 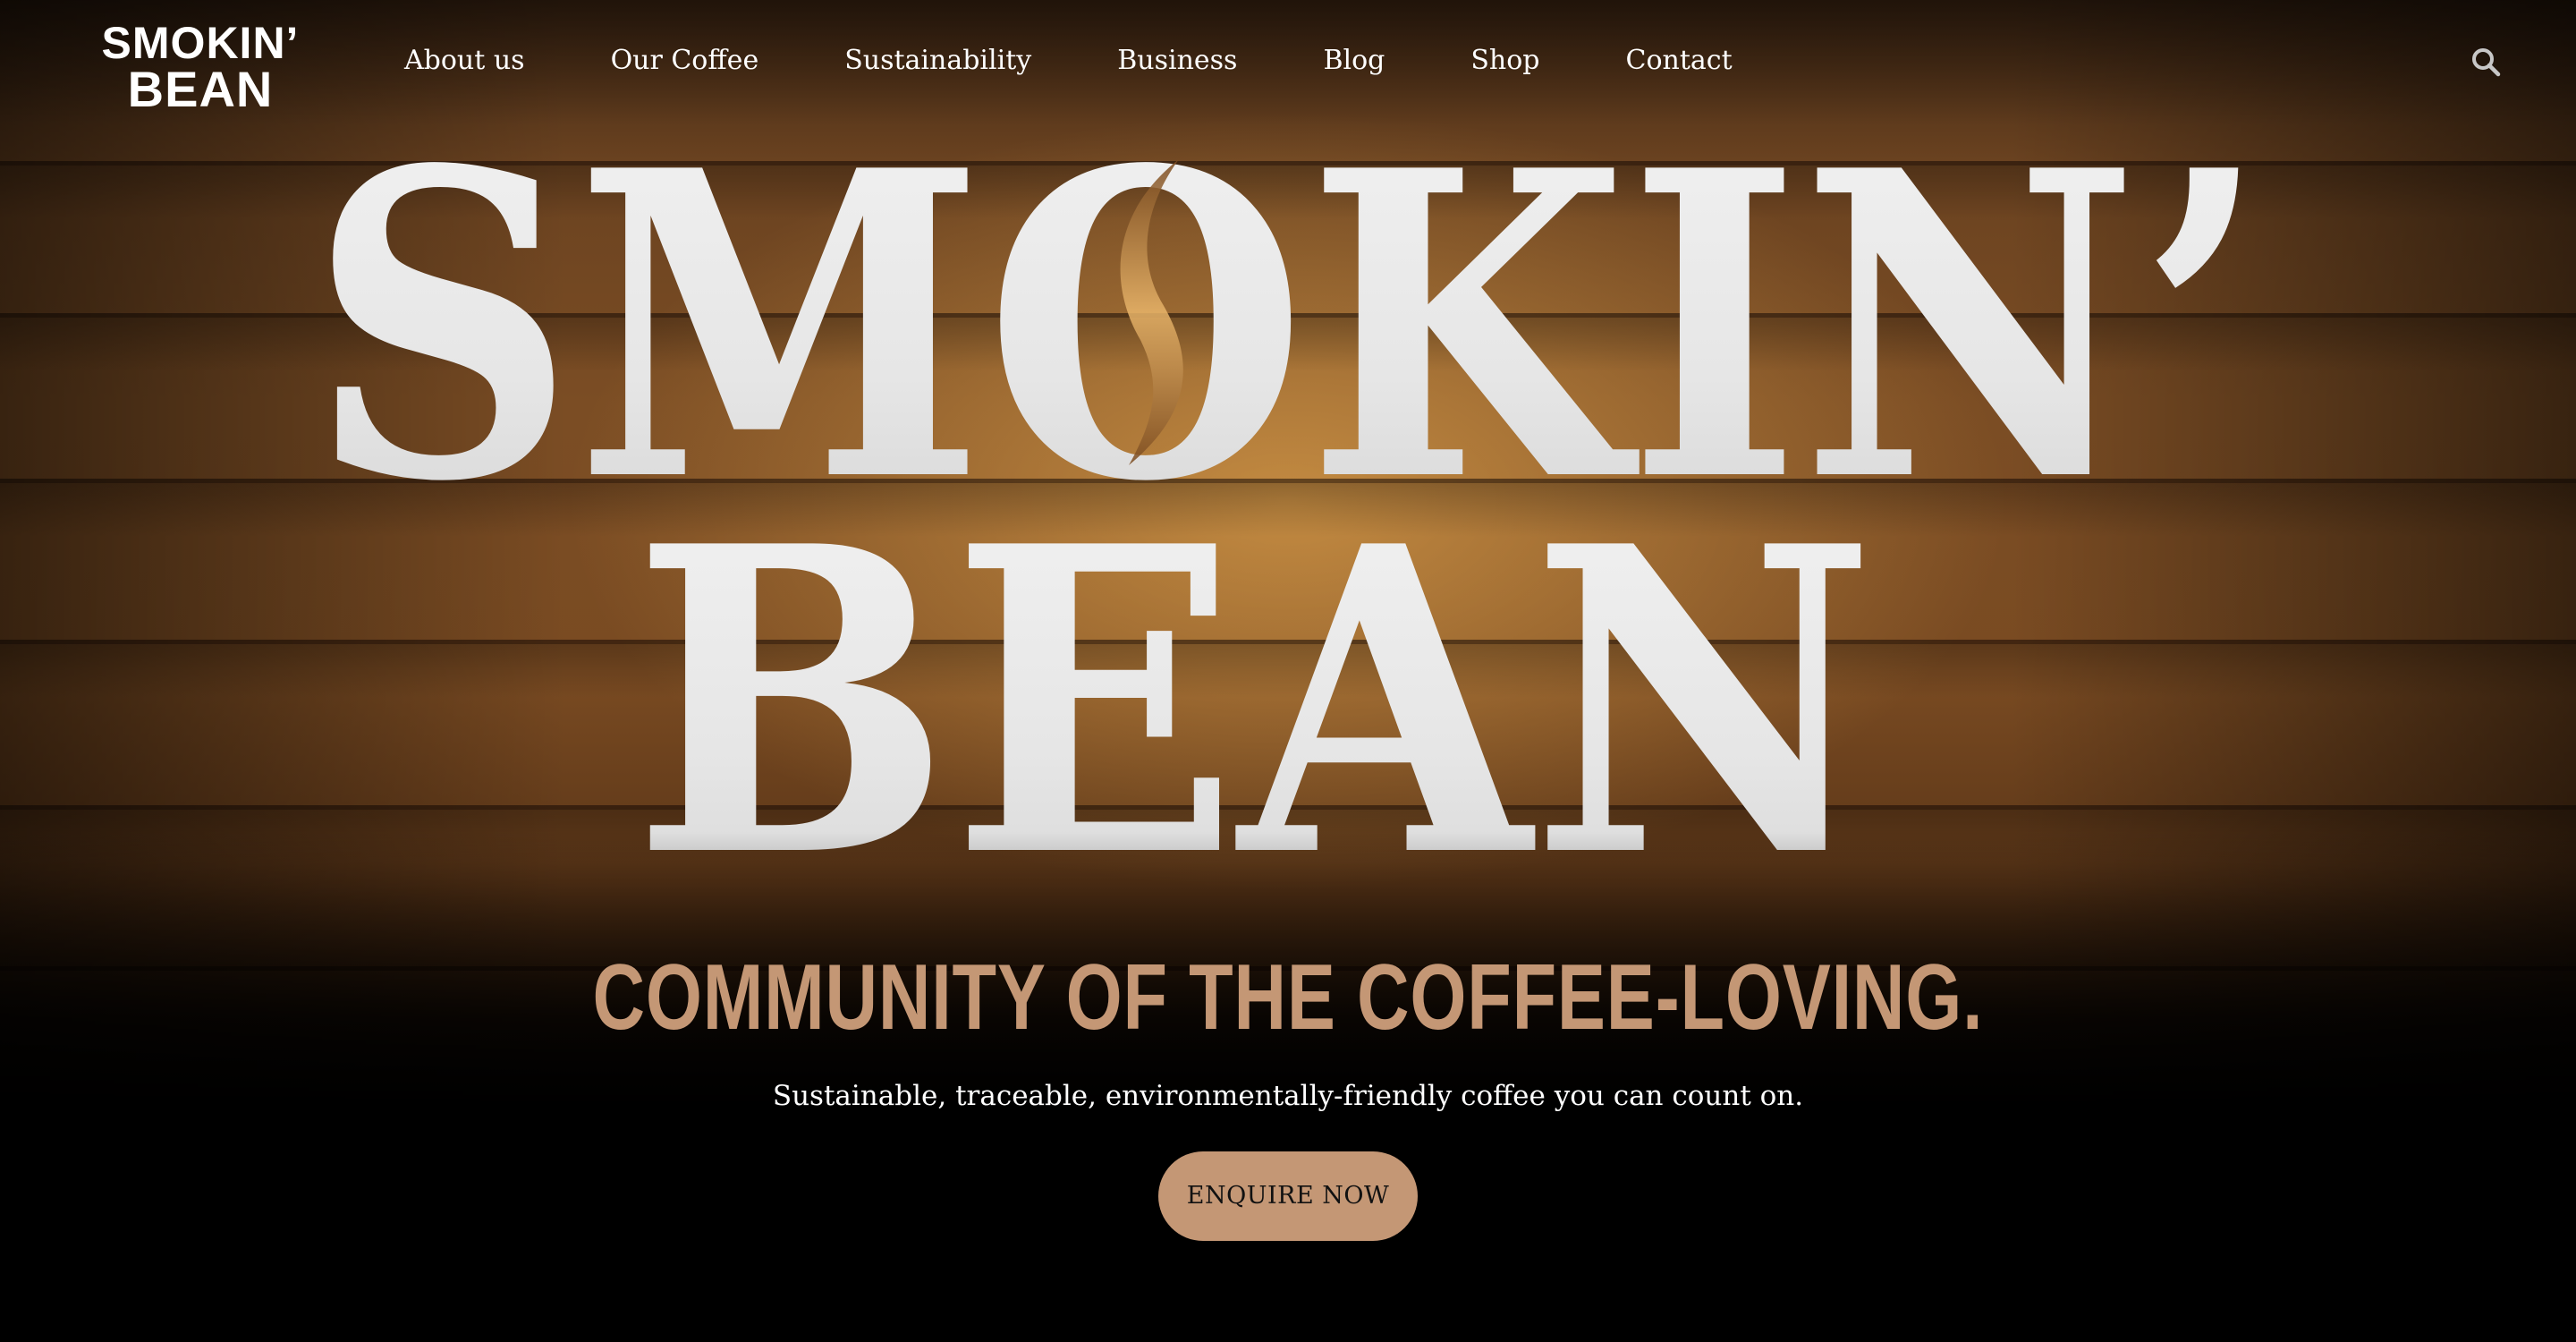 I want to click on enquire-now-button: ENQUIRE NOW, so click(x=1288, y=1196).